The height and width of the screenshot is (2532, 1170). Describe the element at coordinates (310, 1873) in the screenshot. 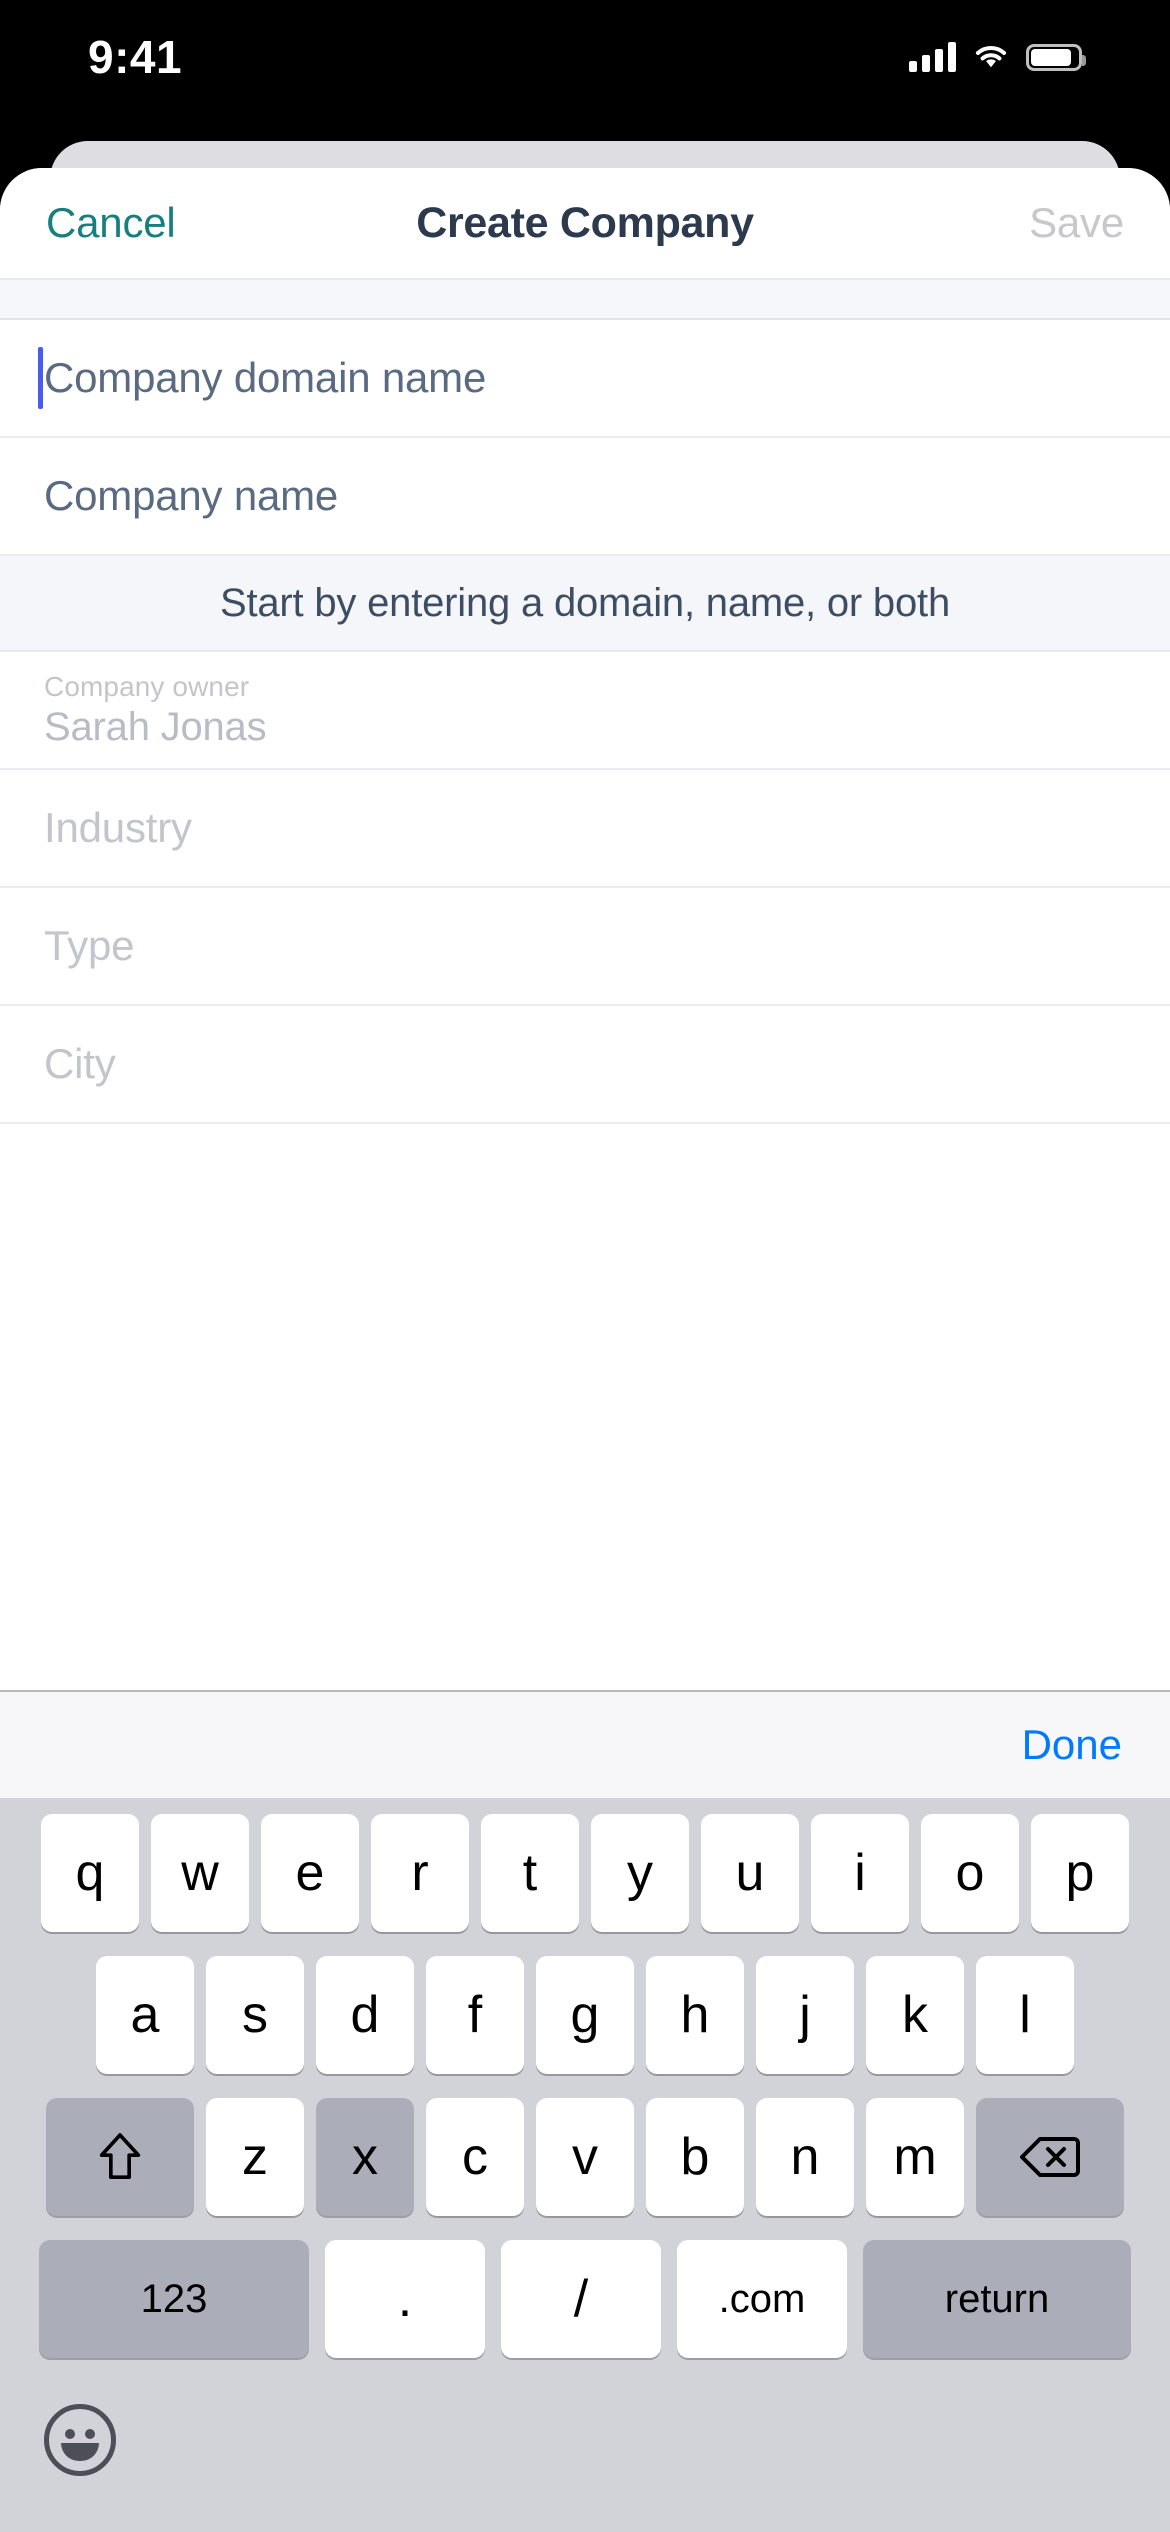

I see `key-e: e` at that location.